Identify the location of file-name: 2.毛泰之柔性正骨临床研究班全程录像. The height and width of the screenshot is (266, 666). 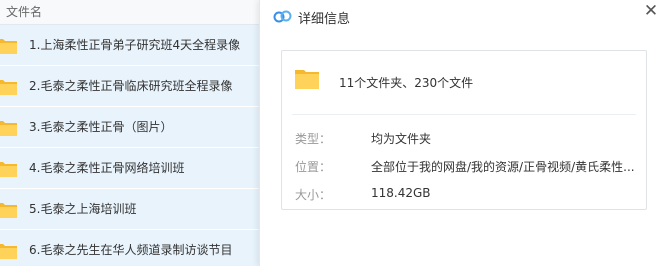
(131, 86).